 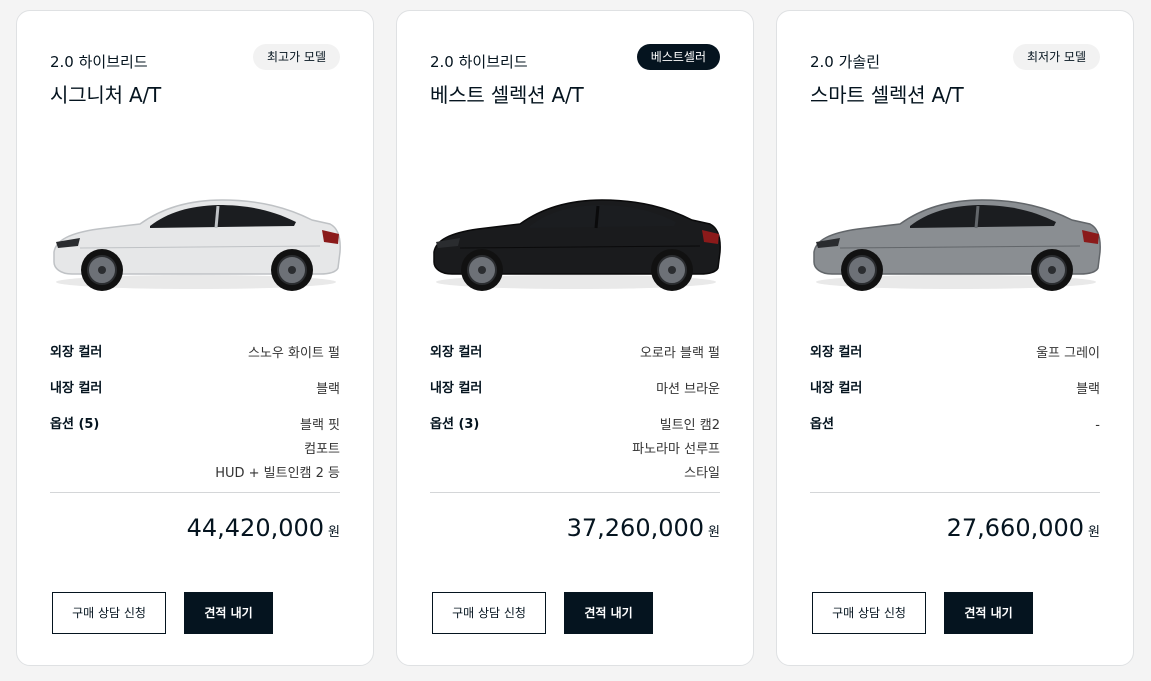 What do you see at coordinates (296, 57) in the screenshot?
I see `model-badge: 최고가 모델` at bounding box center [296, 57].